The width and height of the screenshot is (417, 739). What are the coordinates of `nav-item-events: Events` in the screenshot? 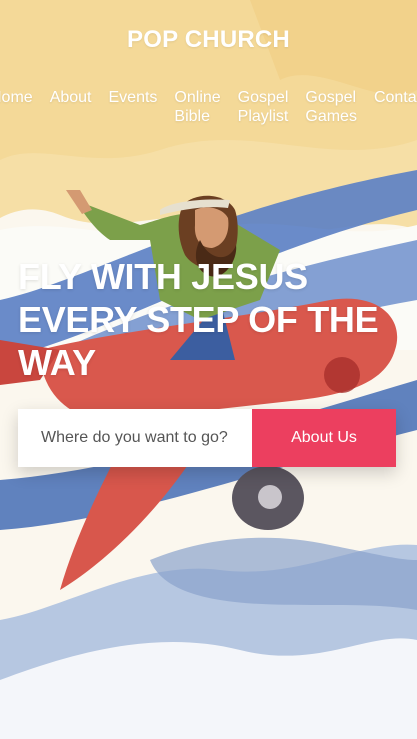 It's located at (133, 107).